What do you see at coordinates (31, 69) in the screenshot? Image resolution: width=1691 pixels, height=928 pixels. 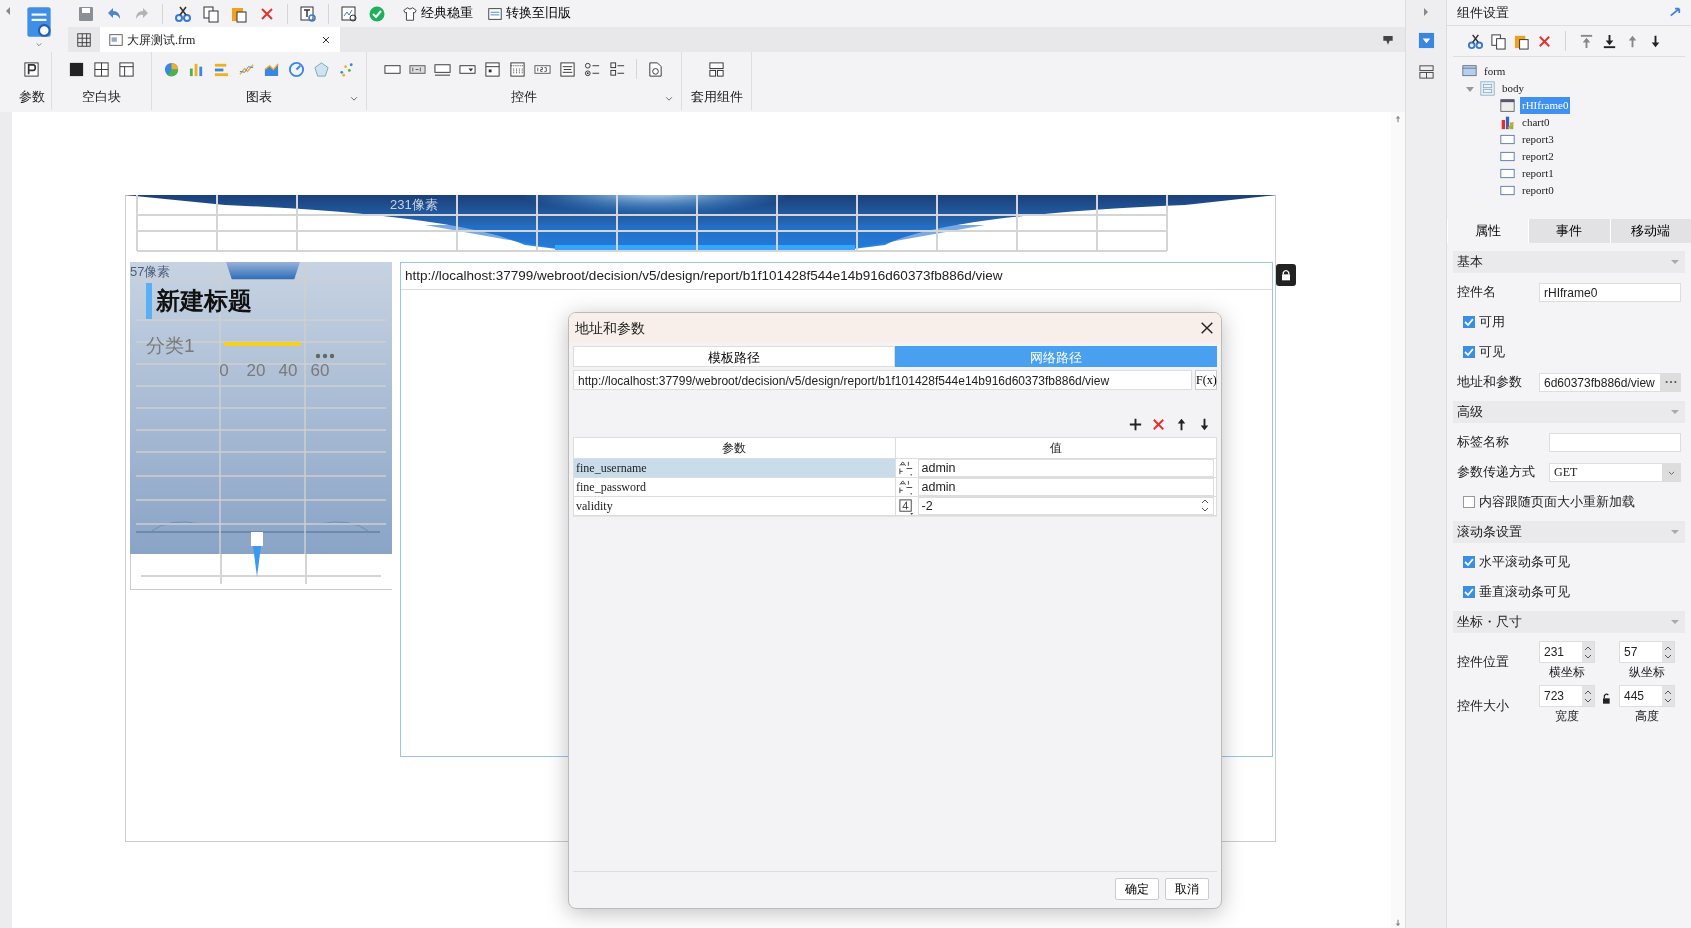 I see `parameter-icon` at bounding box center [31, 69].